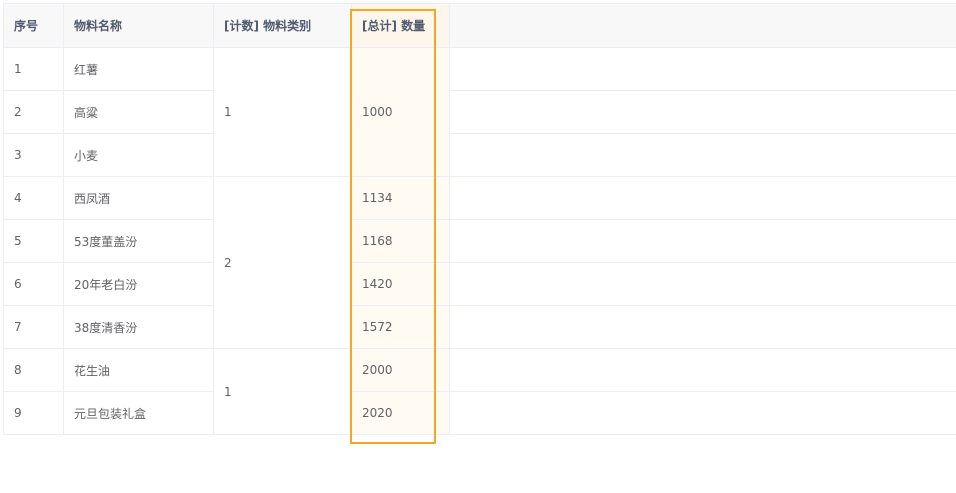  I want to click on cell-material-name: 西凤酒, so click(138, 198).